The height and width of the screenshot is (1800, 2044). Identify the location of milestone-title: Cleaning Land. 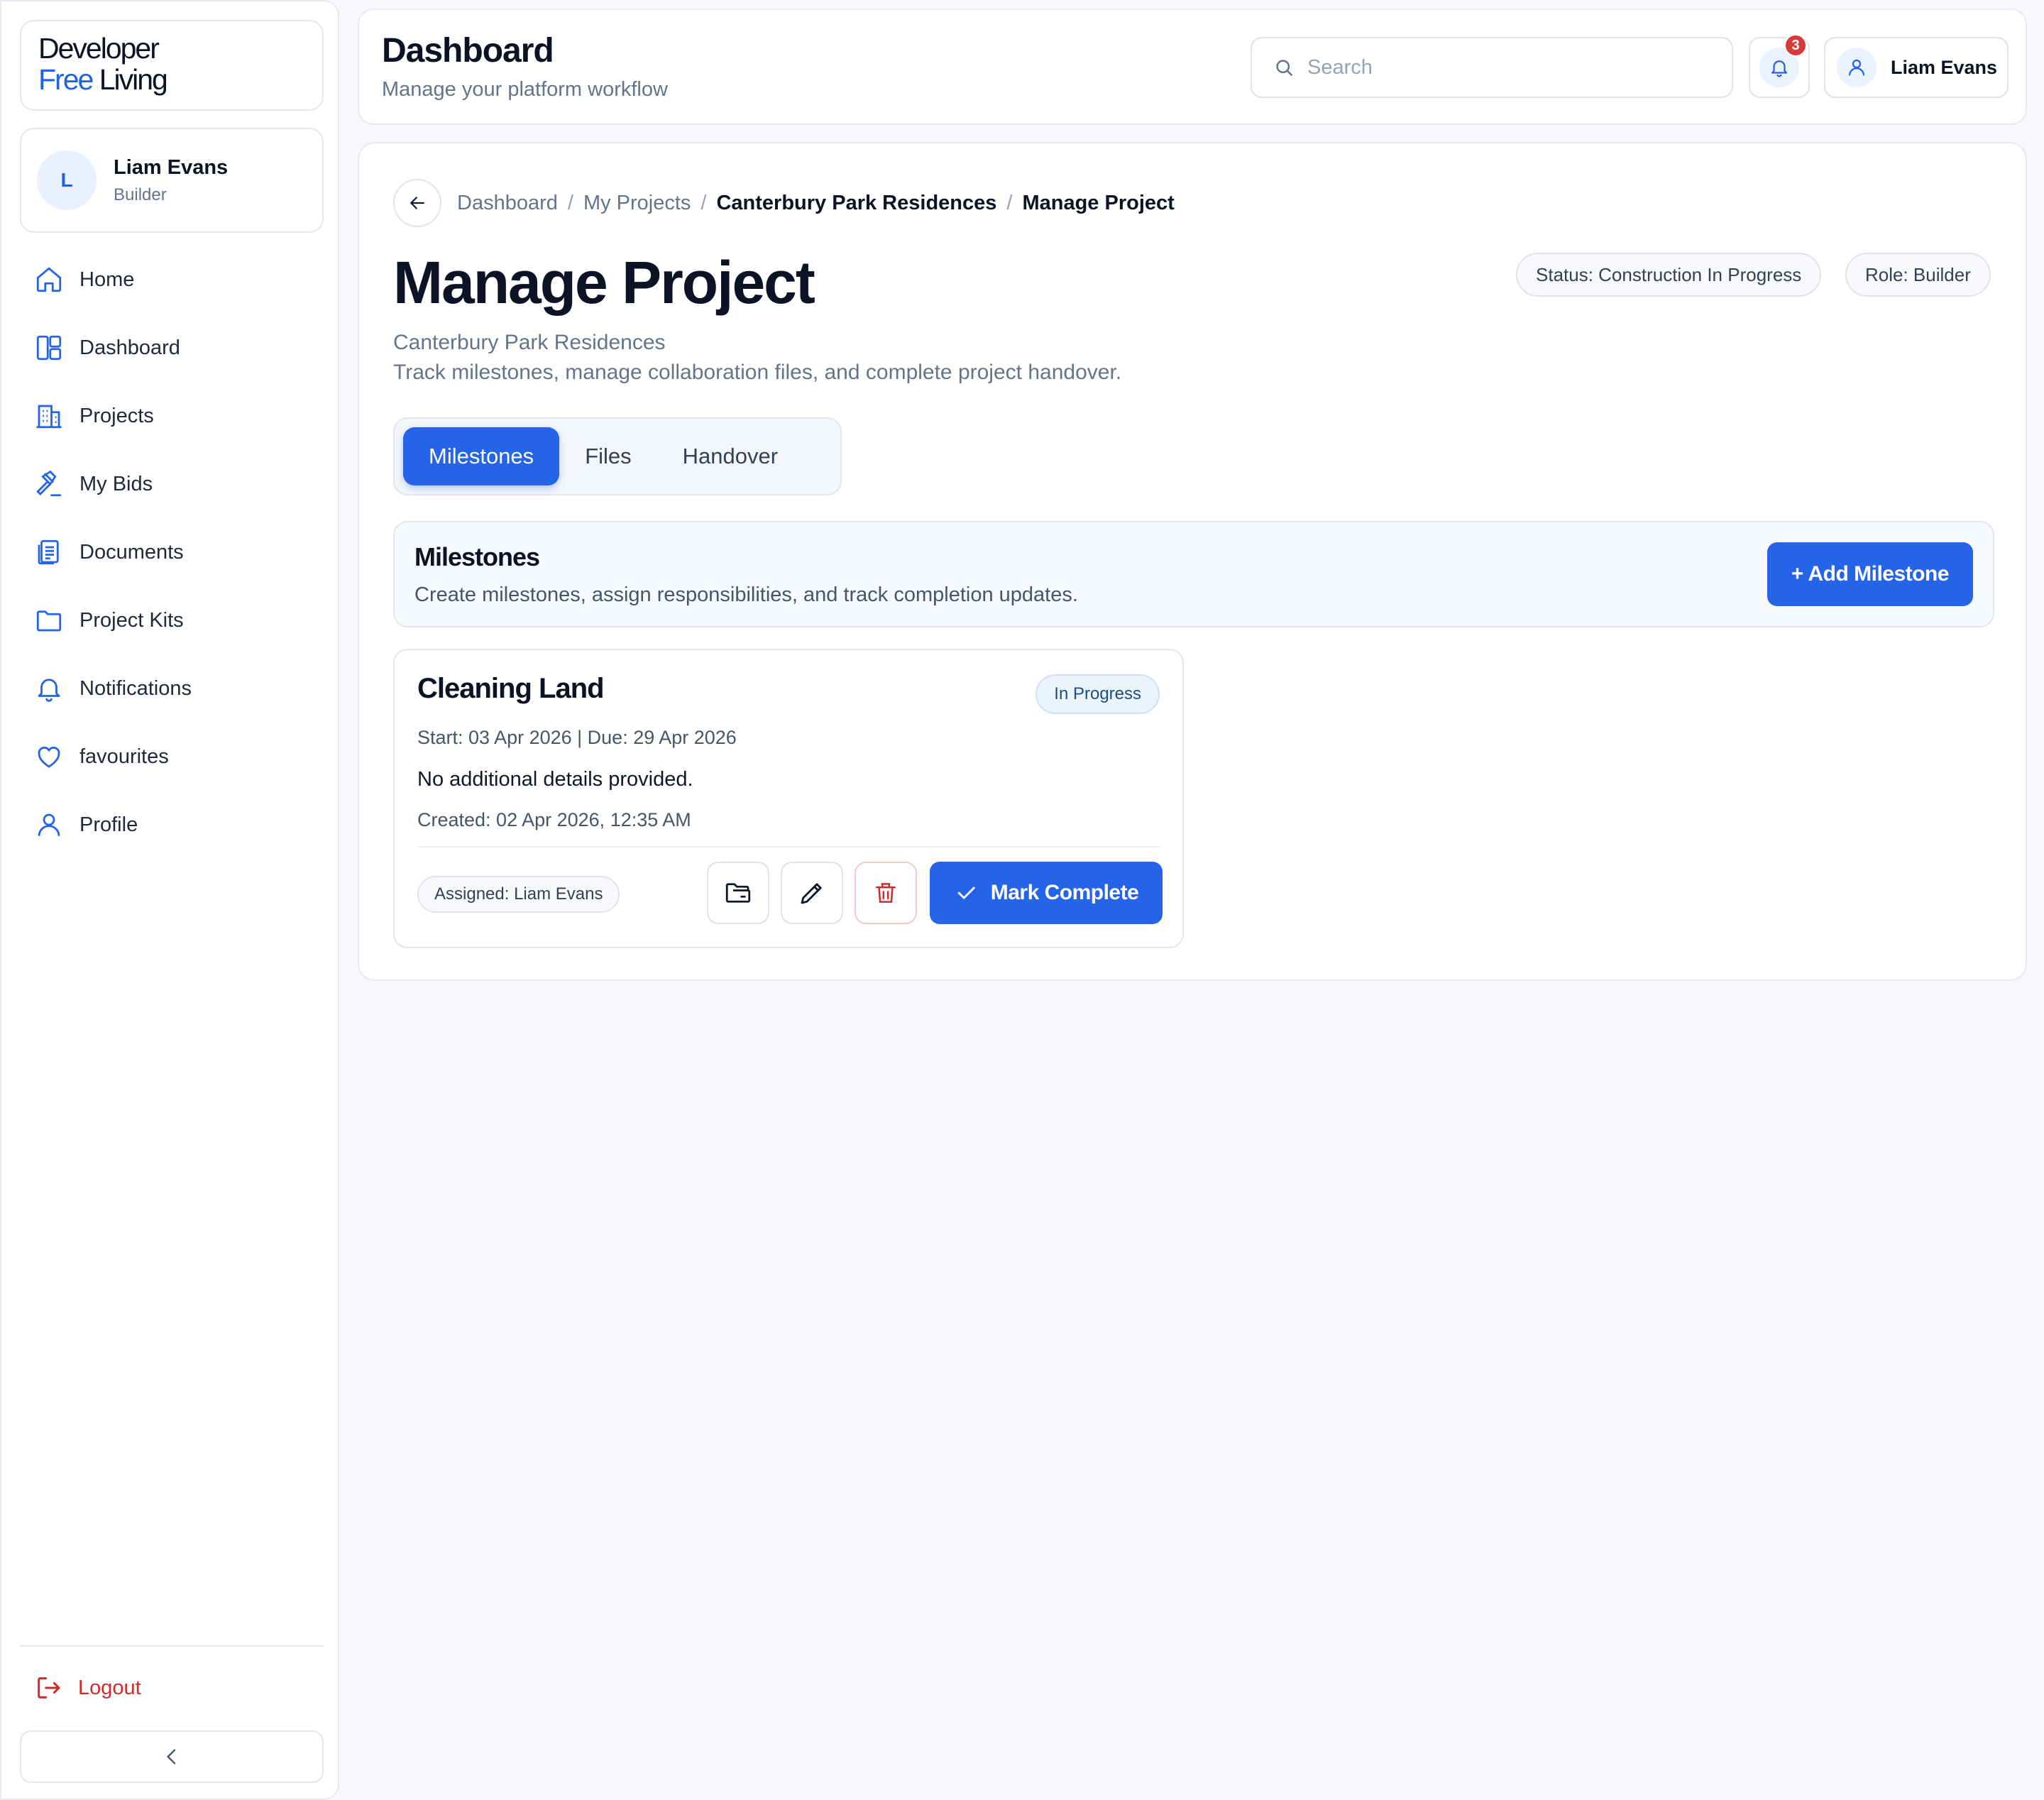
(511, 688).